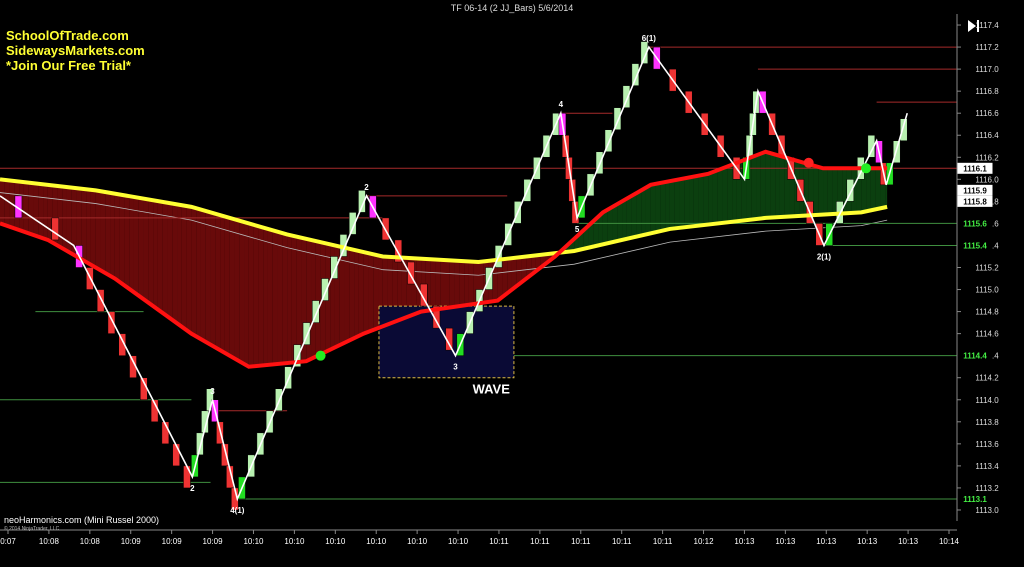 The image size is (1024, 567). What do you see at coordinates (975, 223) in the screenshot?
I see `price-tag-label: 1115.6` at bounding box center [975, 223].